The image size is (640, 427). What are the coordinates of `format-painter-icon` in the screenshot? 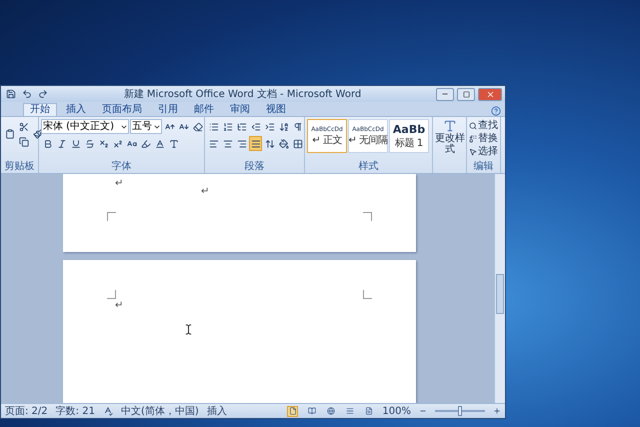 It's located at (37, 134).